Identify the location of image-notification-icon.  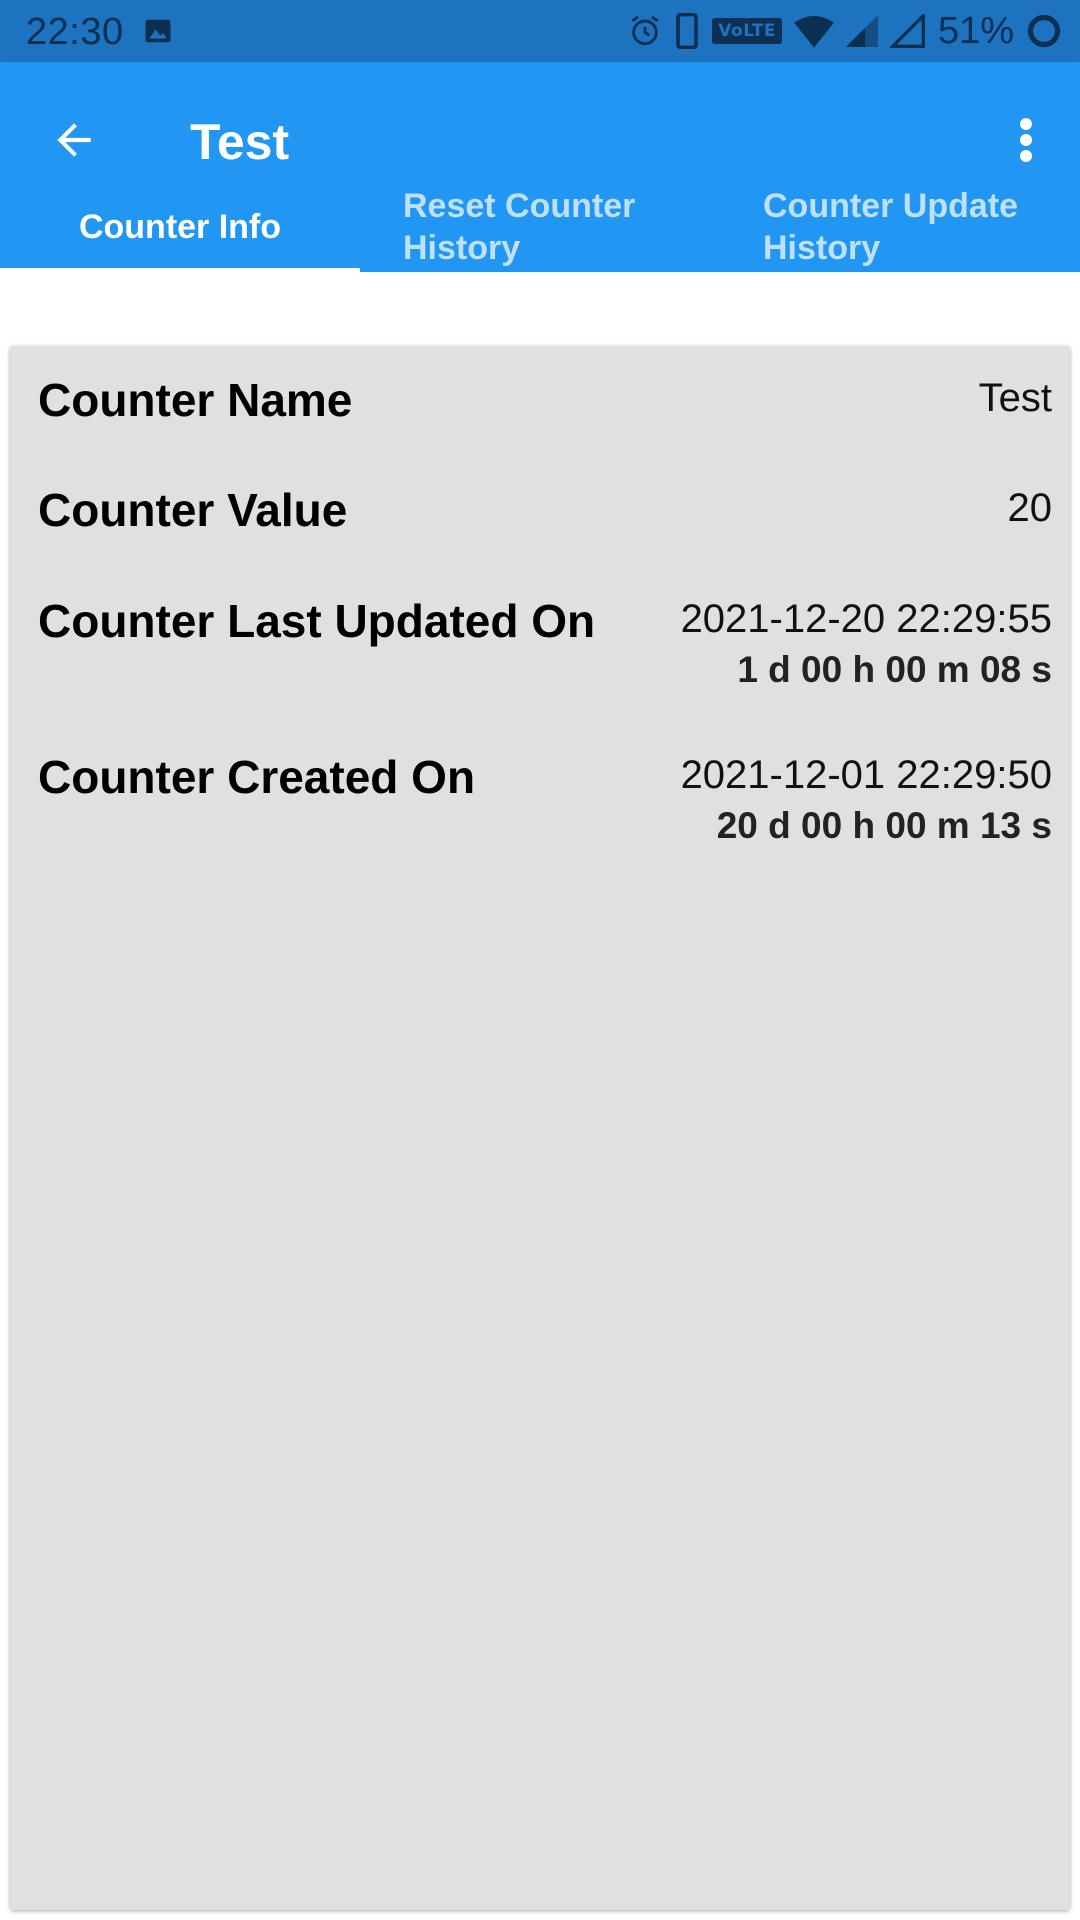
(158, 31).